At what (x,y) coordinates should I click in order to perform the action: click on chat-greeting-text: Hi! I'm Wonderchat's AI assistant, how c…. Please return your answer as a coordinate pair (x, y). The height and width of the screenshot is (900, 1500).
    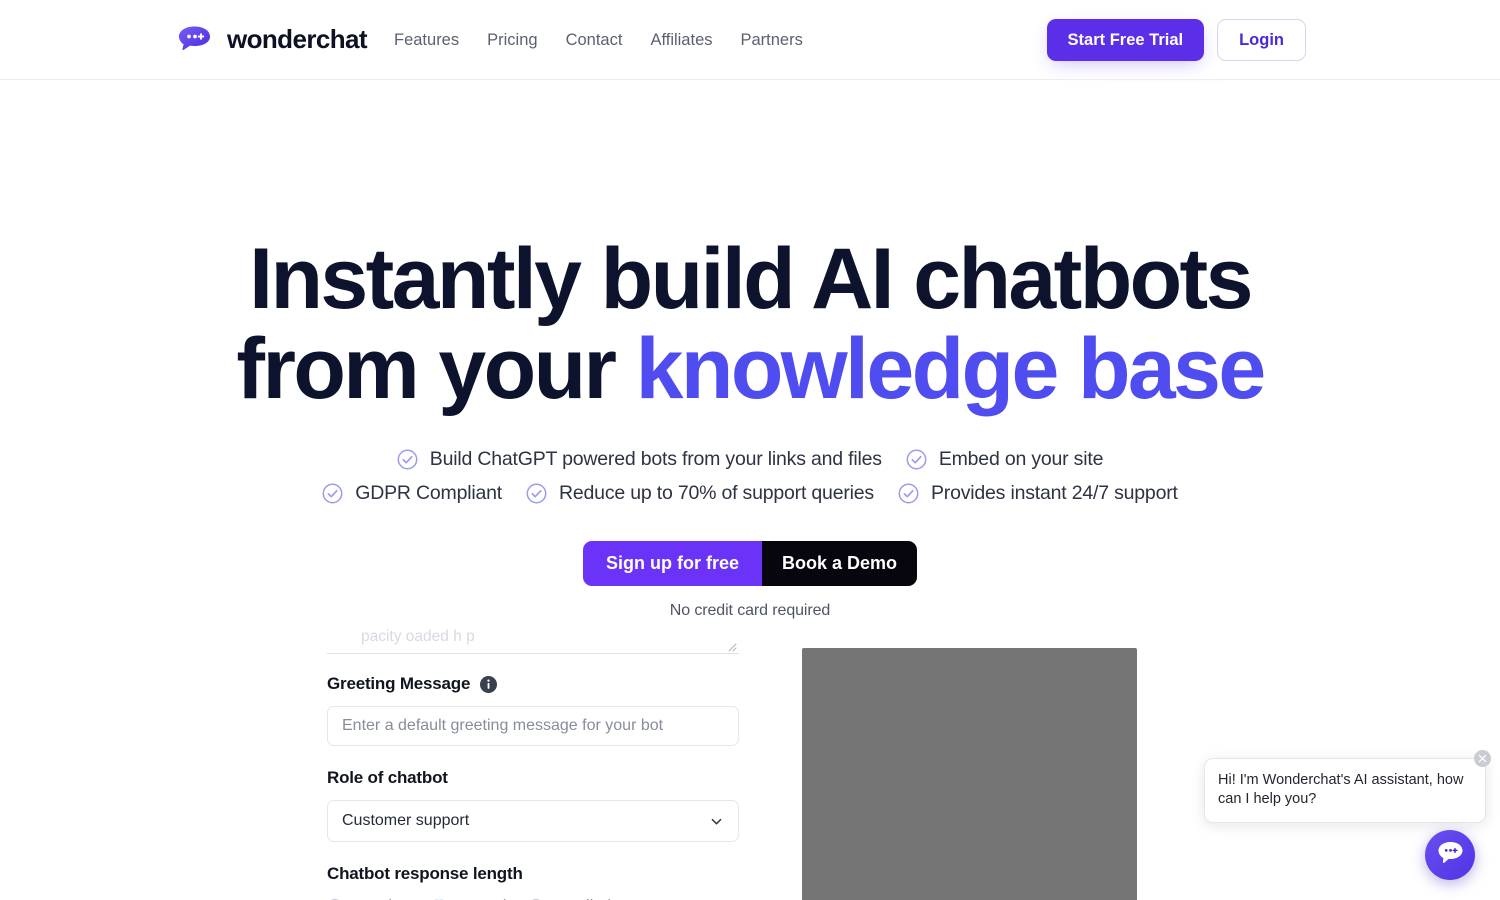
    Looking at the image, I should click on (1341, 789).